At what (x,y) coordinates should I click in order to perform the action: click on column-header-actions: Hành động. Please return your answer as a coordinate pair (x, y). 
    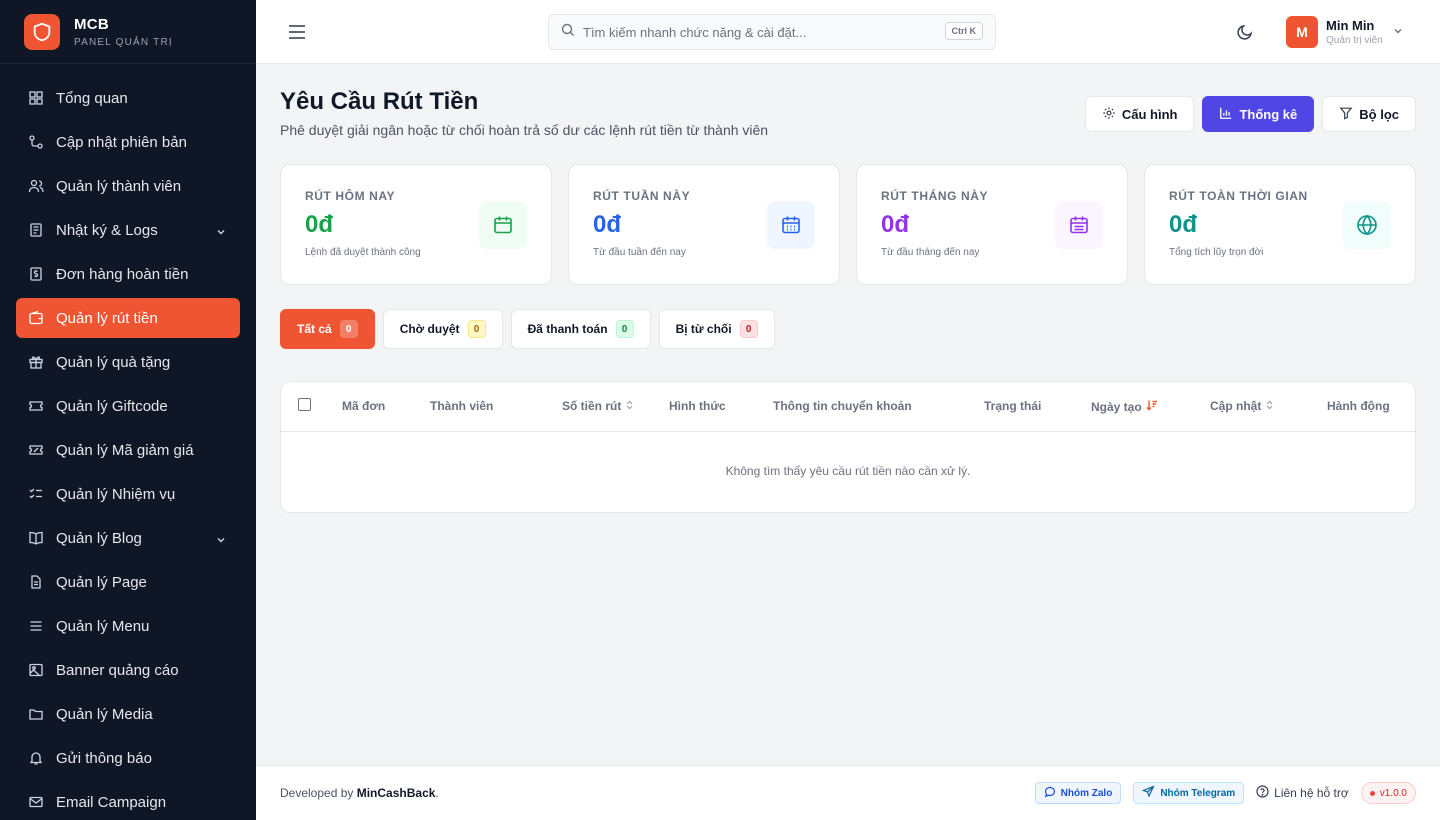
    Looking at the image, I should click on (1358, 406).